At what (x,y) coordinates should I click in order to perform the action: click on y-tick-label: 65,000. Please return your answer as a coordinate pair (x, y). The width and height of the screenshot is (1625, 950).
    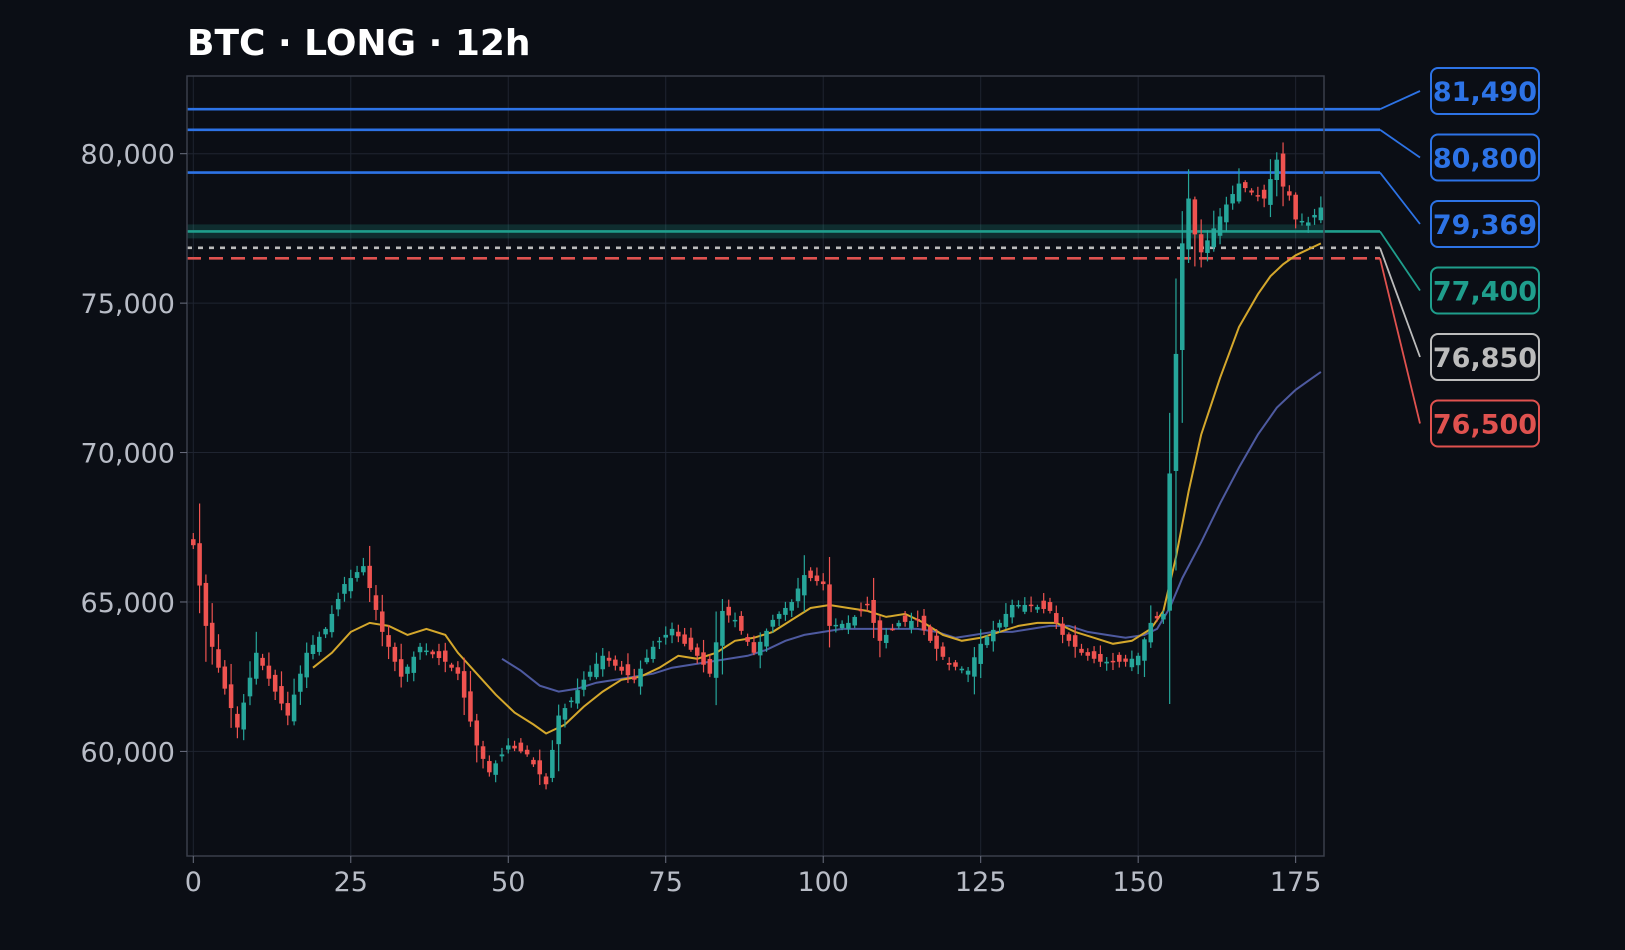
    Looking at the image, I should click on (128, 603).